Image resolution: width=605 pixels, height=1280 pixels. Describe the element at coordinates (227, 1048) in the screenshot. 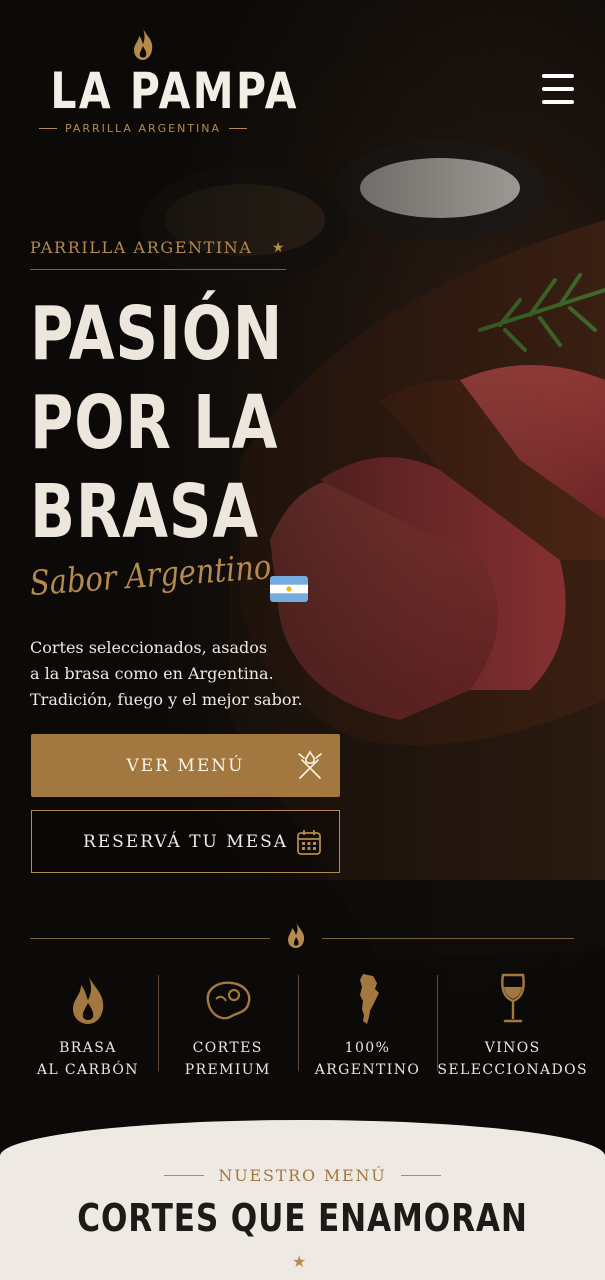

I see `feature-label-line: CORTES` at that location.